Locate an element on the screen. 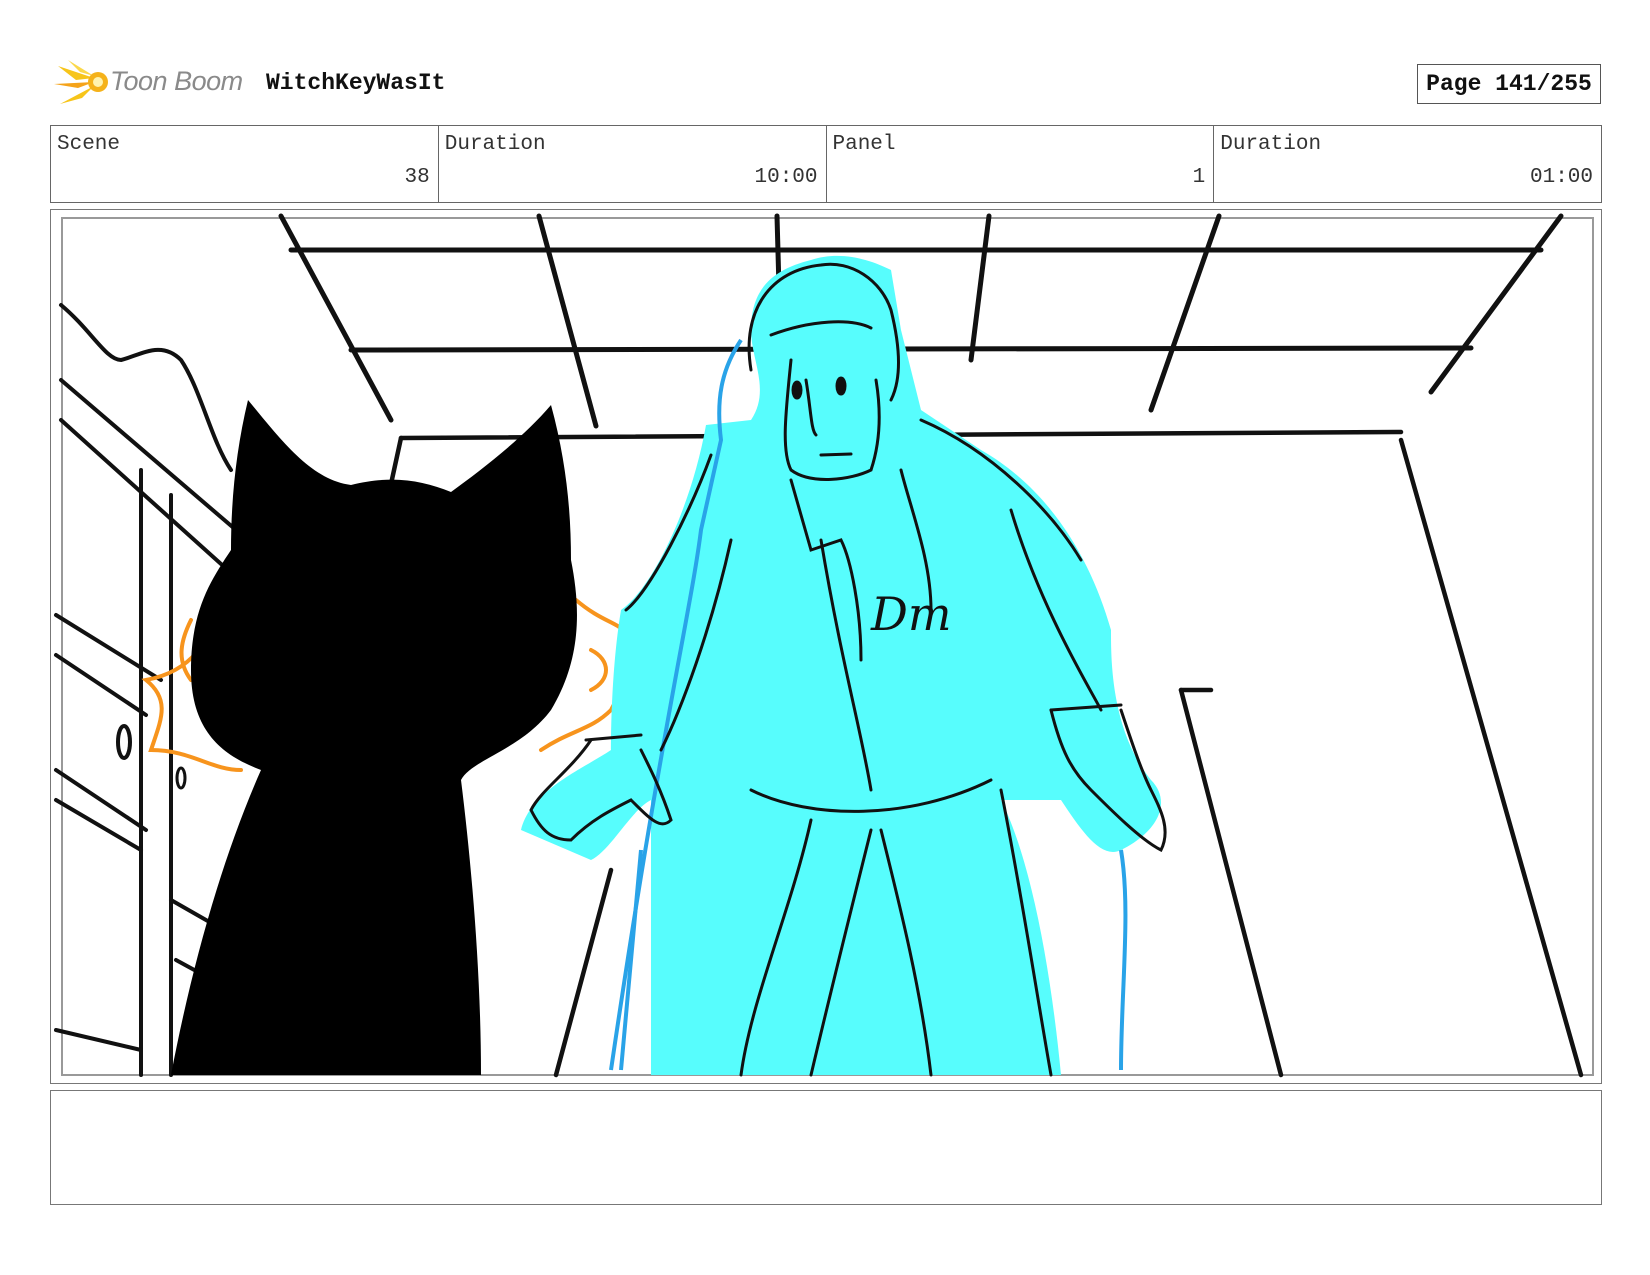  blue-accents is located at coordinates (631, 960).